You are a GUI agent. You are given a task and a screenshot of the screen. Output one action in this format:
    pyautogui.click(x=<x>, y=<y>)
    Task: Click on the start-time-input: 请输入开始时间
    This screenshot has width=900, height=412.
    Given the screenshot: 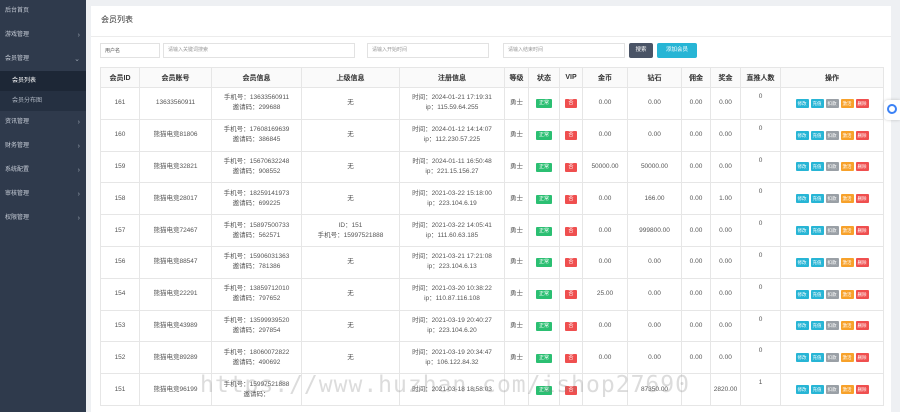 What is the action you would take?
    pyautogui.click(x=428, y=50)
    